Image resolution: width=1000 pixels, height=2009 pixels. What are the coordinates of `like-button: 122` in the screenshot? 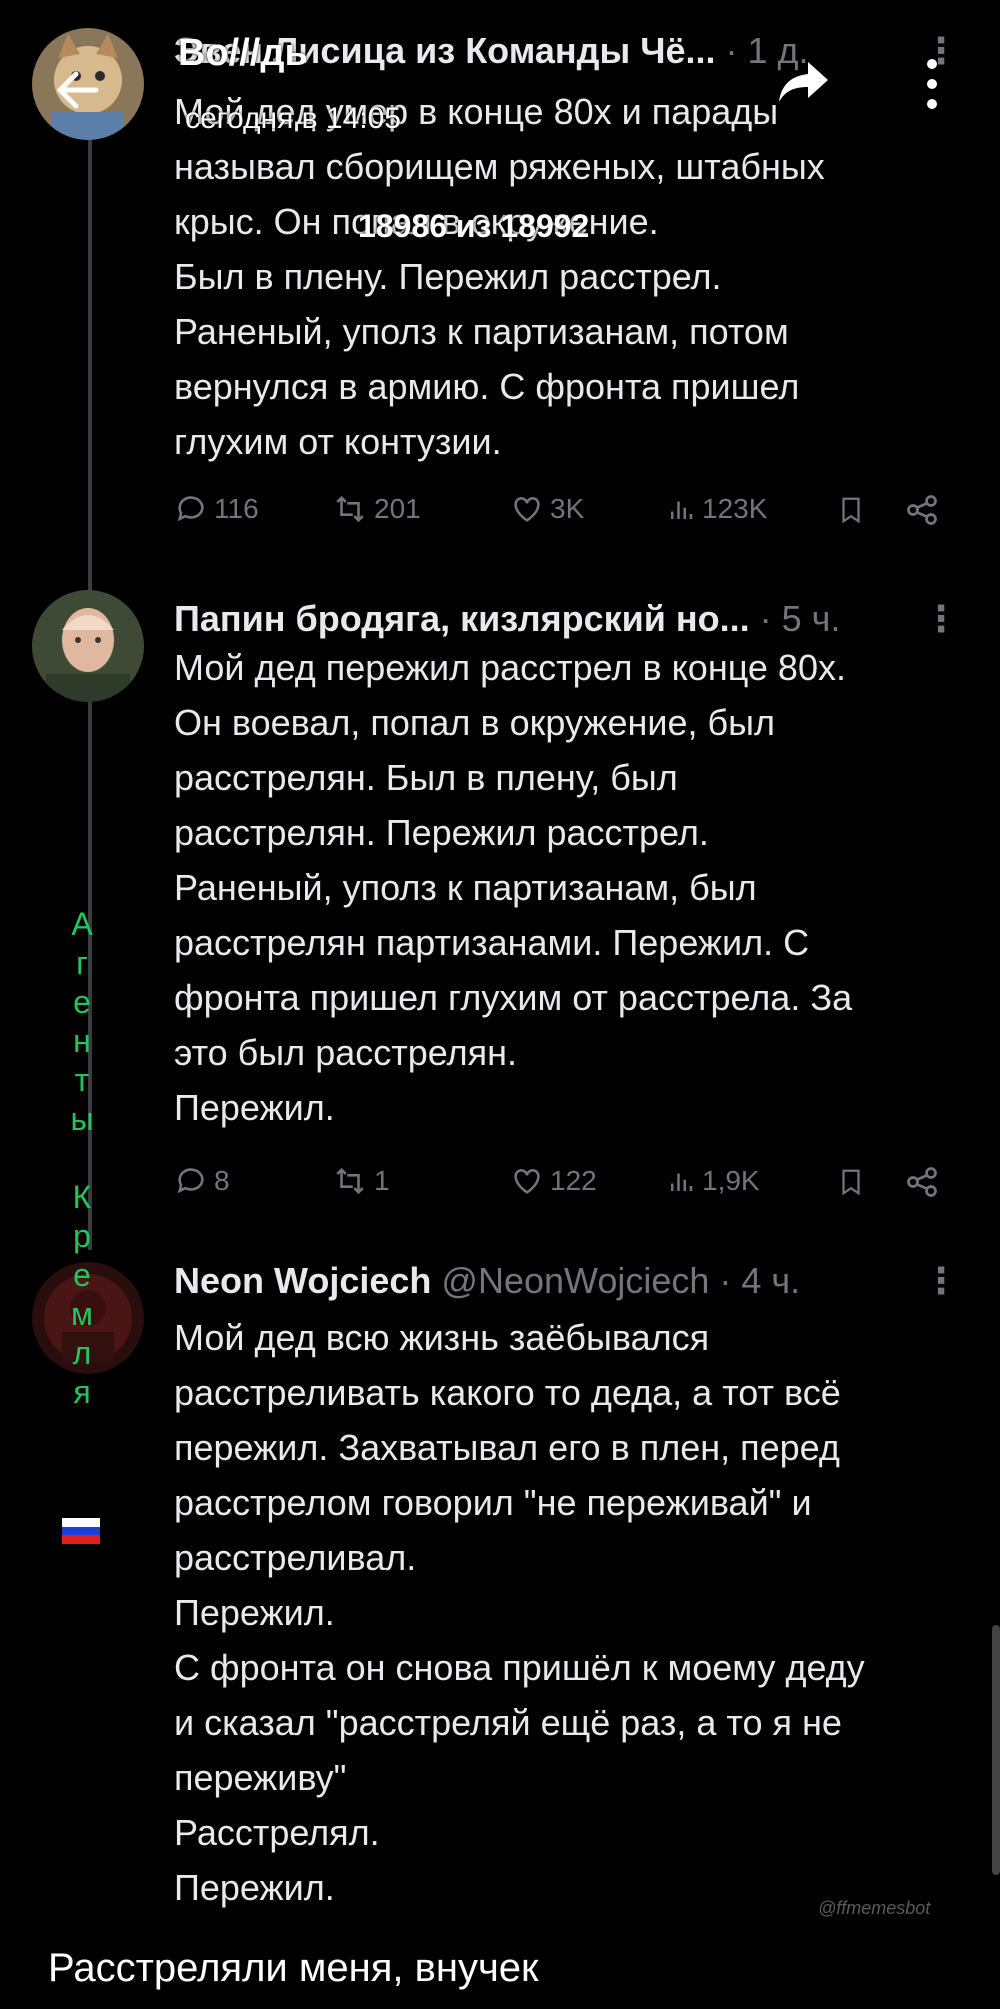 It's located at (553, 1181).